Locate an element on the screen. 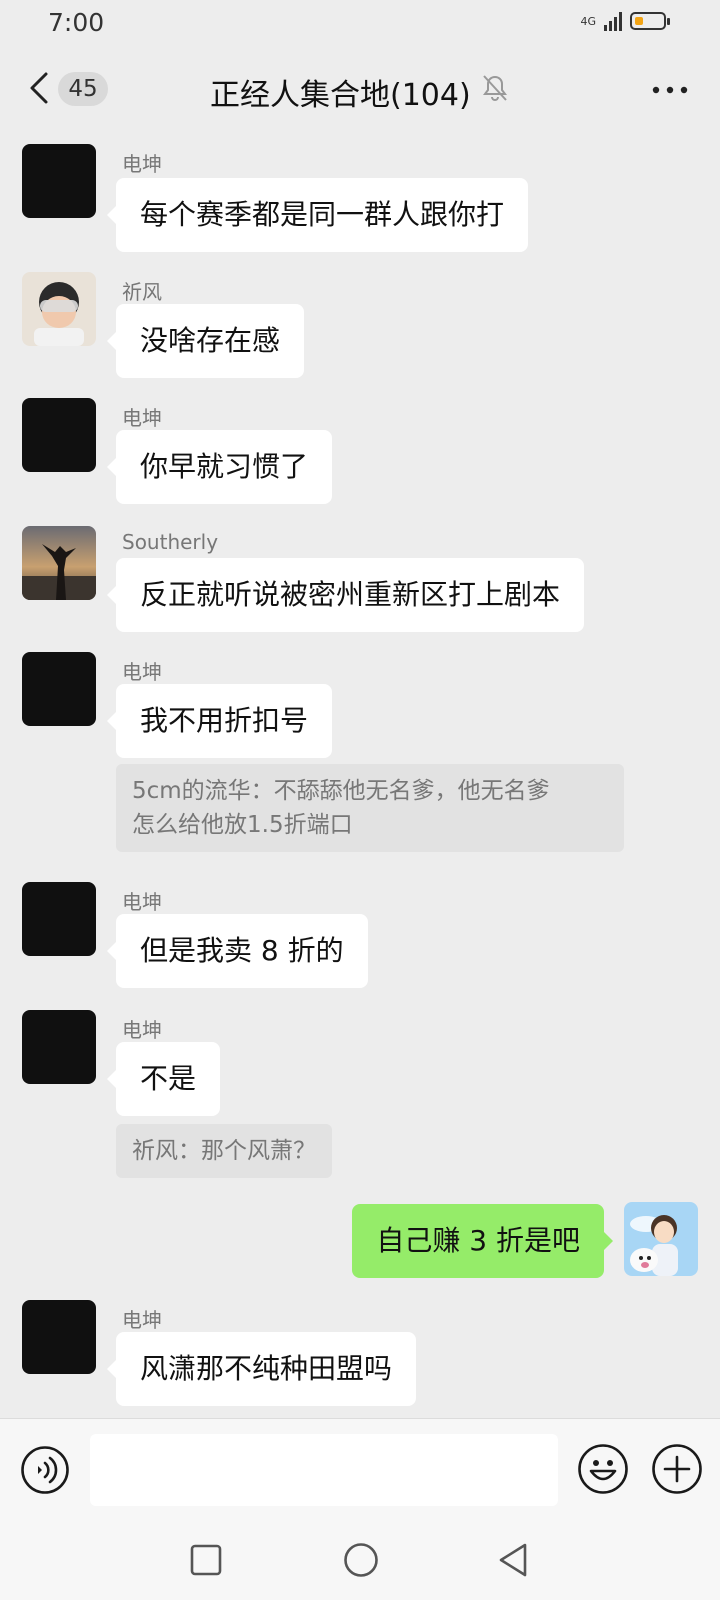 The height and width of the screenshot is (1600, 720). avatar-child-image is located at coordinates (59, 309).